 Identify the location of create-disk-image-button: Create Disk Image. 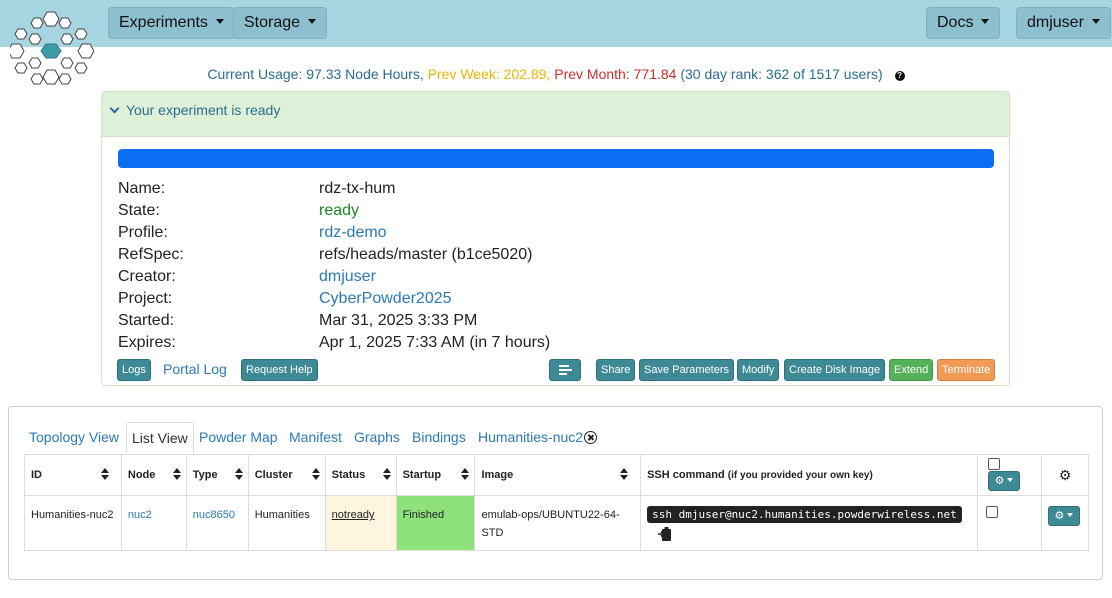
(835, 370).